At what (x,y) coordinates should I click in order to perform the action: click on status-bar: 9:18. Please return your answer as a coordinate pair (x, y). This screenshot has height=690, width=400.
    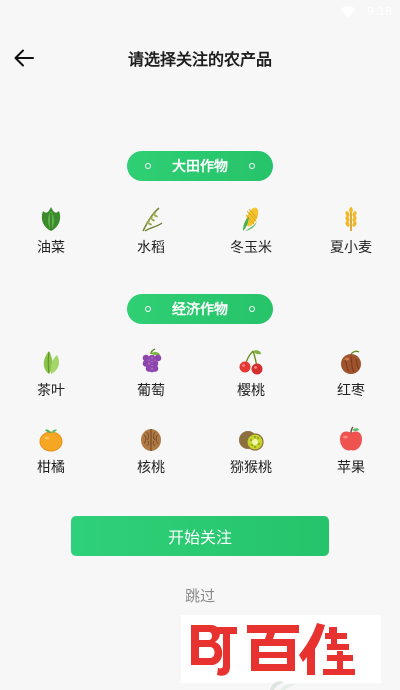
    Looking at the image, I should click on (200, 13).